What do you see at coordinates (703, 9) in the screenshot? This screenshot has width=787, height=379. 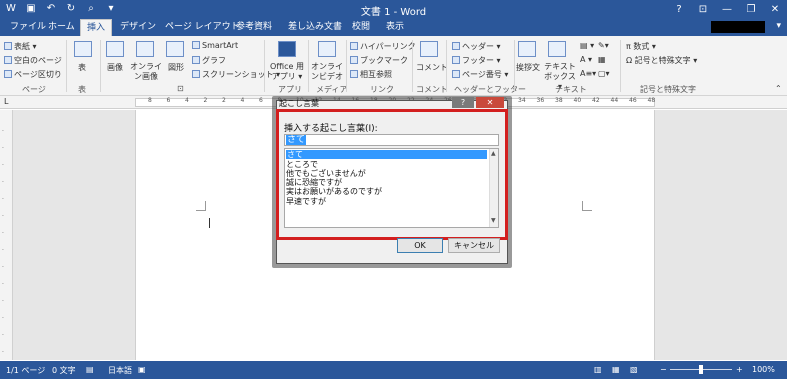 I see `ribbon-display-icon: ⊡` at bounding box center [703, 9].